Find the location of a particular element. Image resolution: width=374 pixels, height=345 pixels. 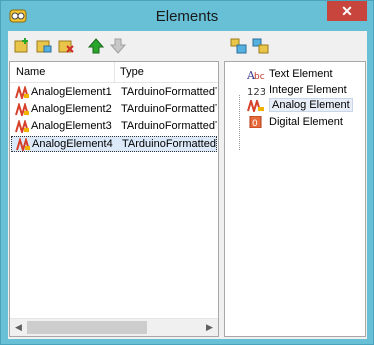

column-header-type: Type is located at coordinates (132, 72).